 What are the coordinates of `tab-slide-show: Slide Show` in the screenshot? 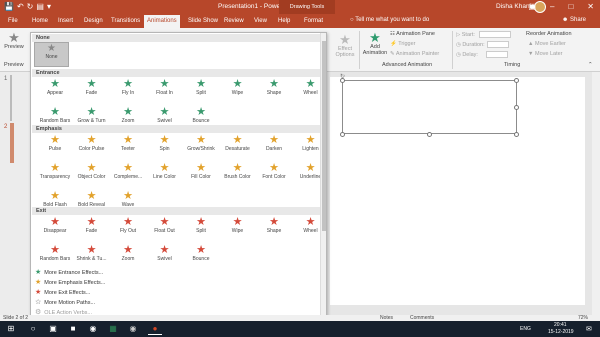 It's located at (203, 21).